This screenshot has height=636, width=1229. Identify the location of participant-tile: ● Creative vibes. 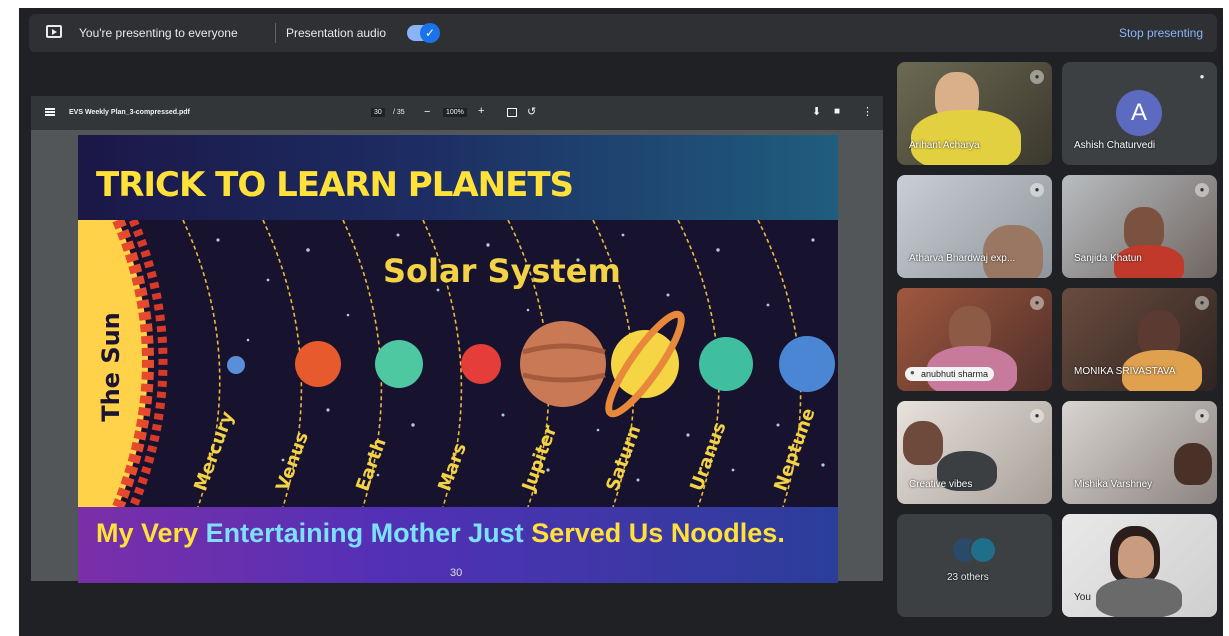
(974, 452).